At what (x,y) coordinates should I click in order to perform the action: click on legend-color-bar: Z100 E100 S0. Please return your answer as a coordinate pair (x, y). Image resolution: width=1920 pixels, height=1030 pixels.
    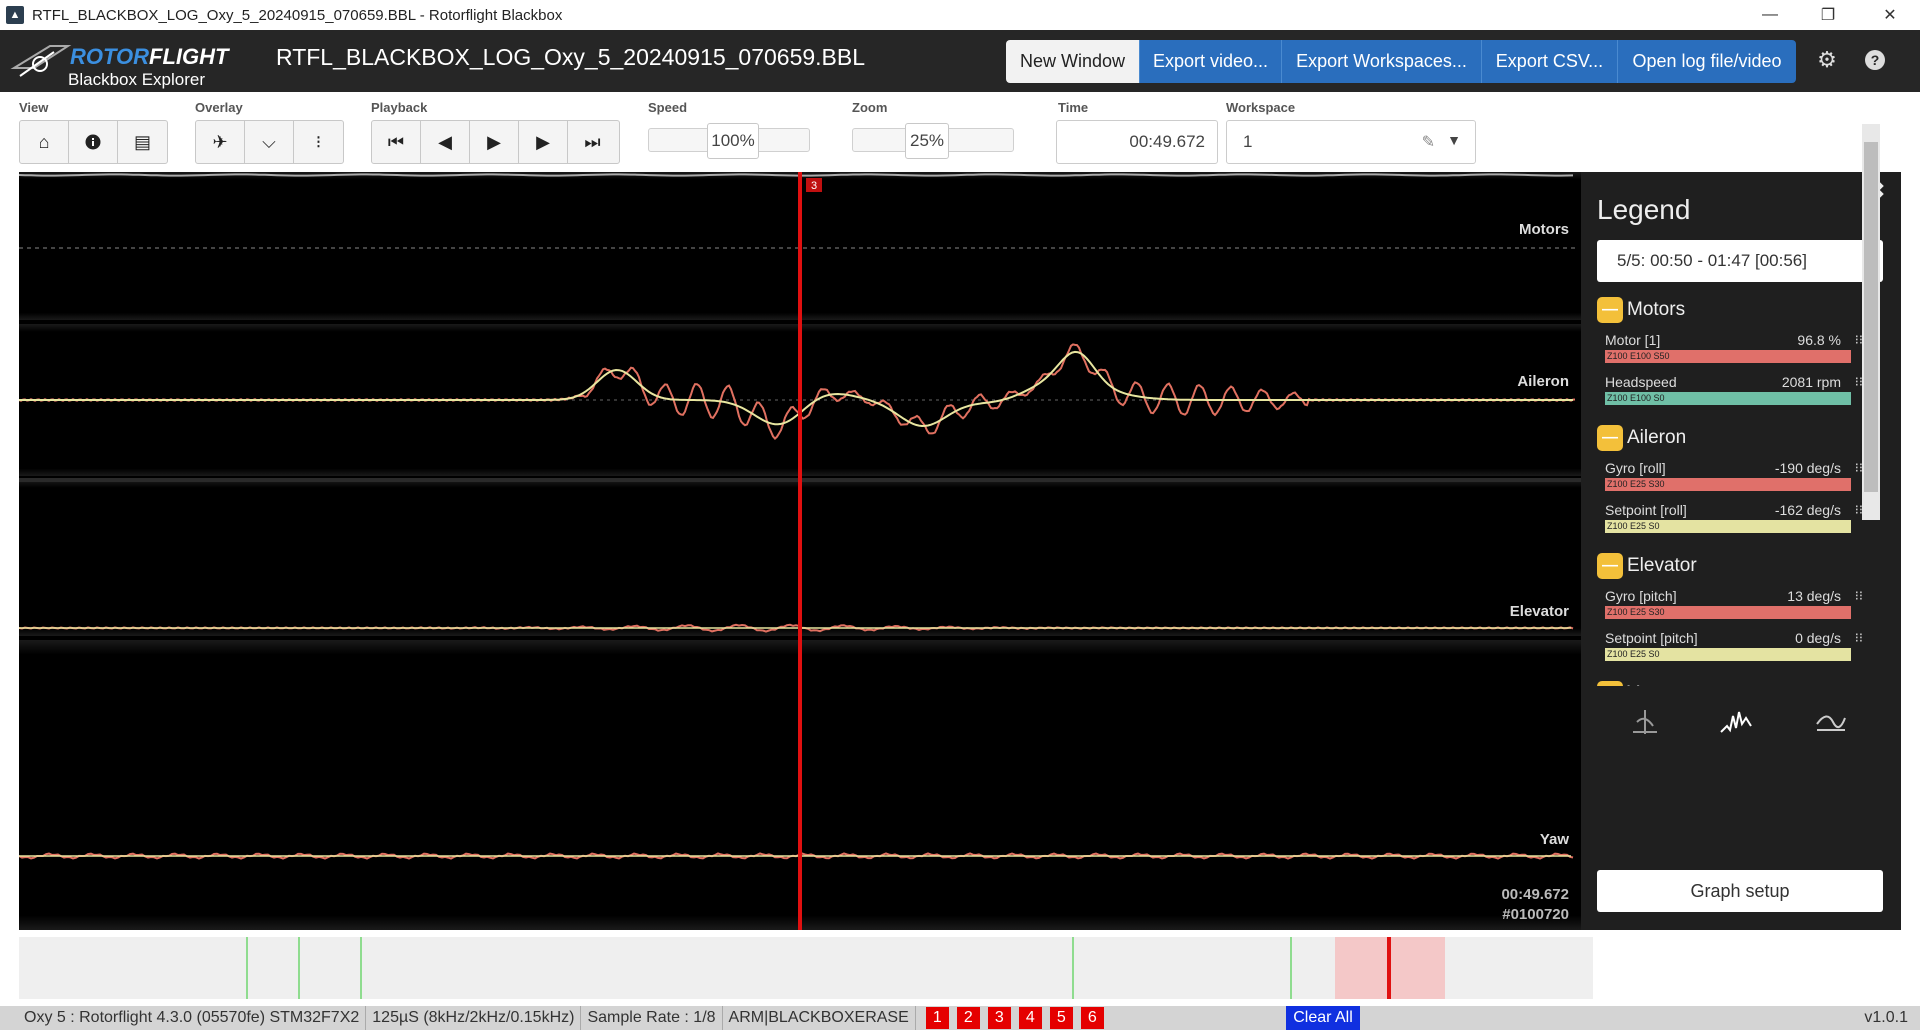
    Looking at the image, I should click on (1728, 398).